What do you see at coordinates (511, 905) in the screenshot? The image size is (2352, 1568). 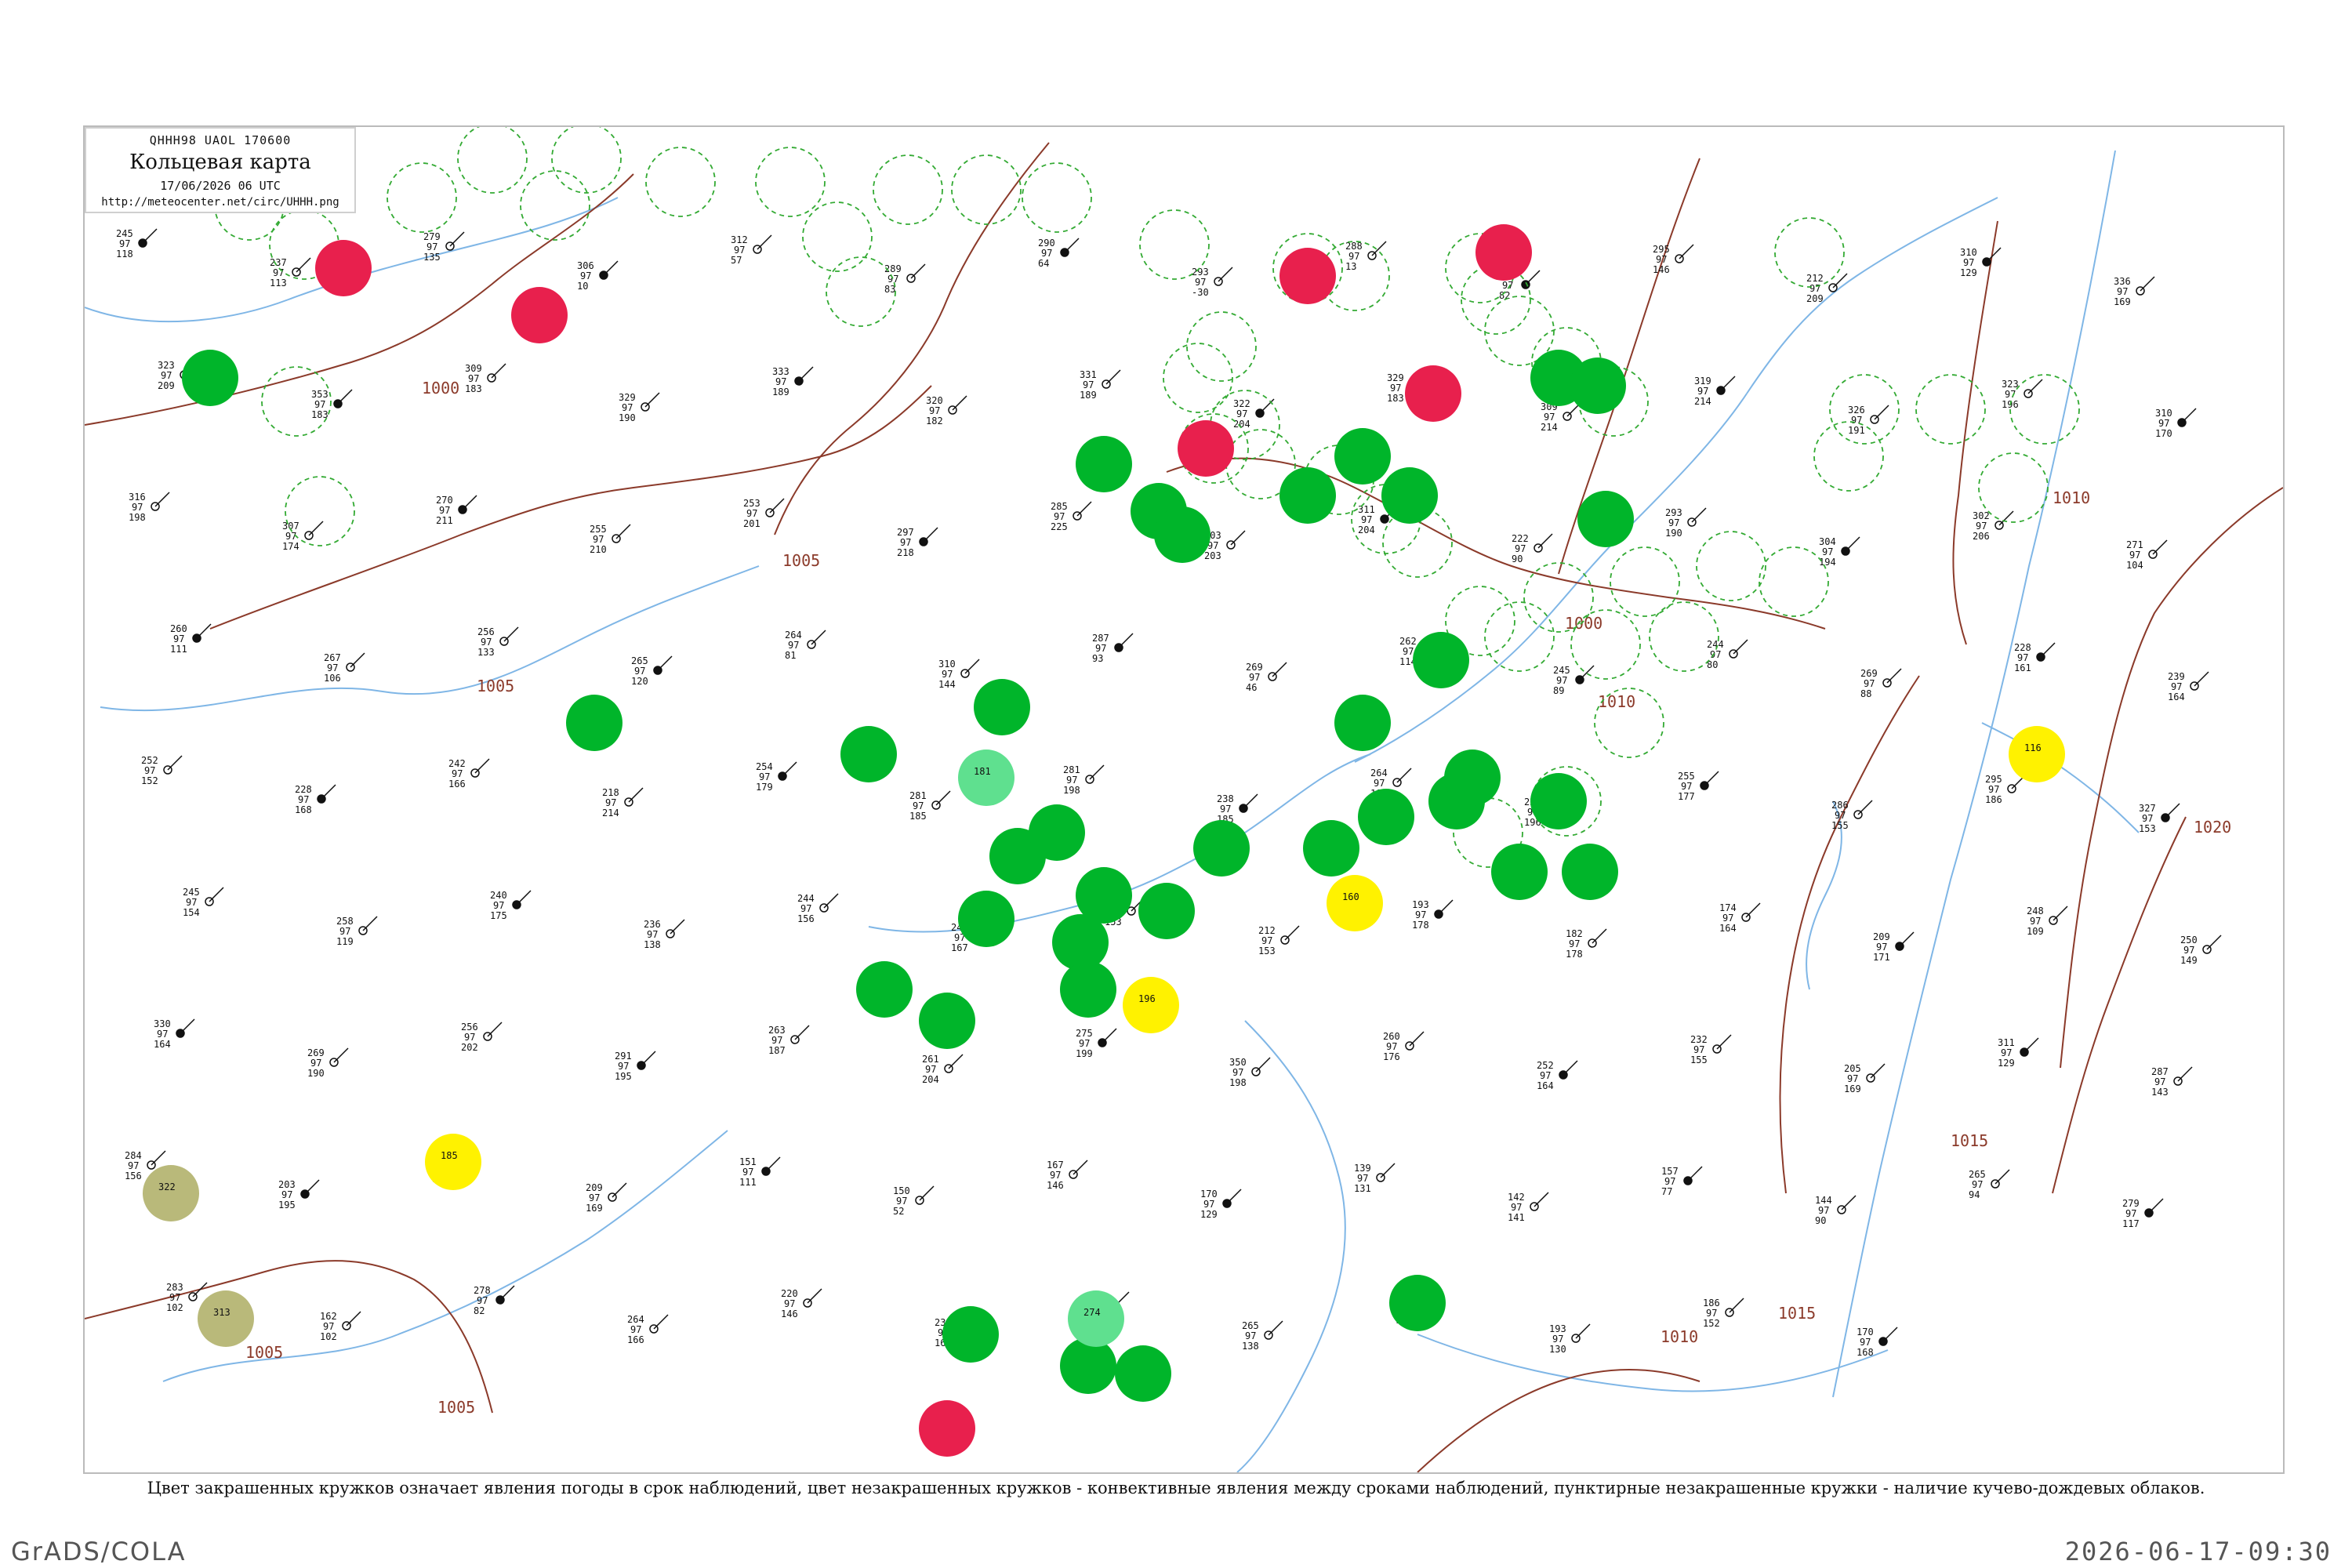 I see `station-plot: 24097175` at bounding box center [511, 905].